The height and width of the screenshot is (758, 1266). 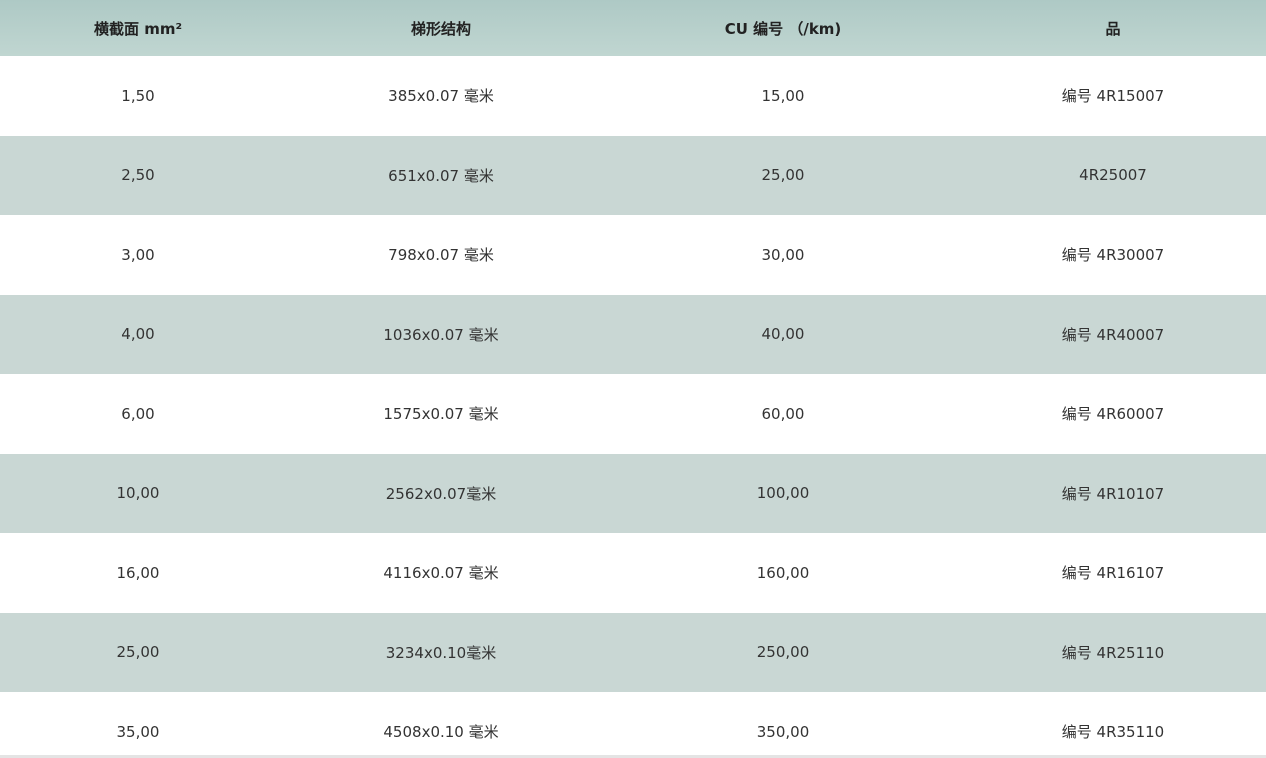 What do you see at coordinates (783, 28) in the screenshot?
I see `header-cu-number: CU 编号 （/km)` at bounding box center [783, 28].